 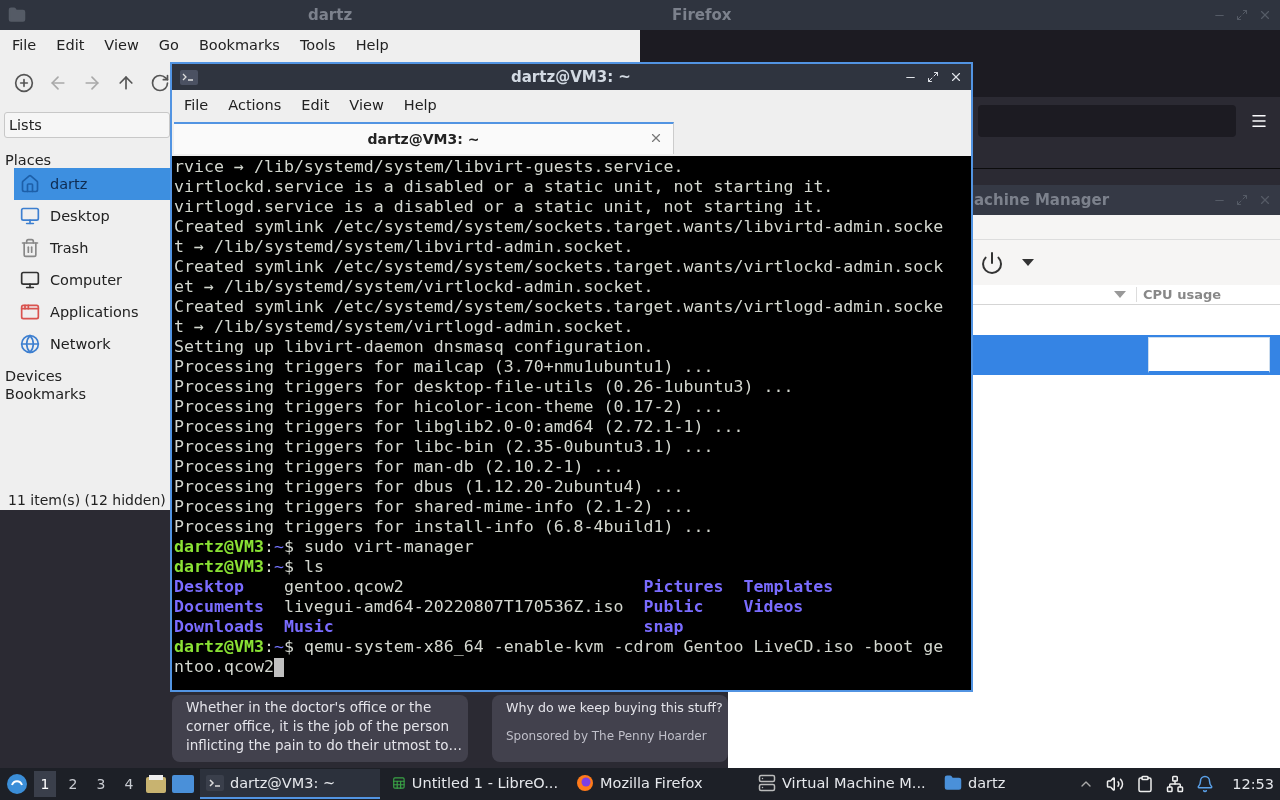 What do you see at coordinates (73, 784) in the screenshot?
I see `workspace-button: 2` at bounding box center [73, 784].